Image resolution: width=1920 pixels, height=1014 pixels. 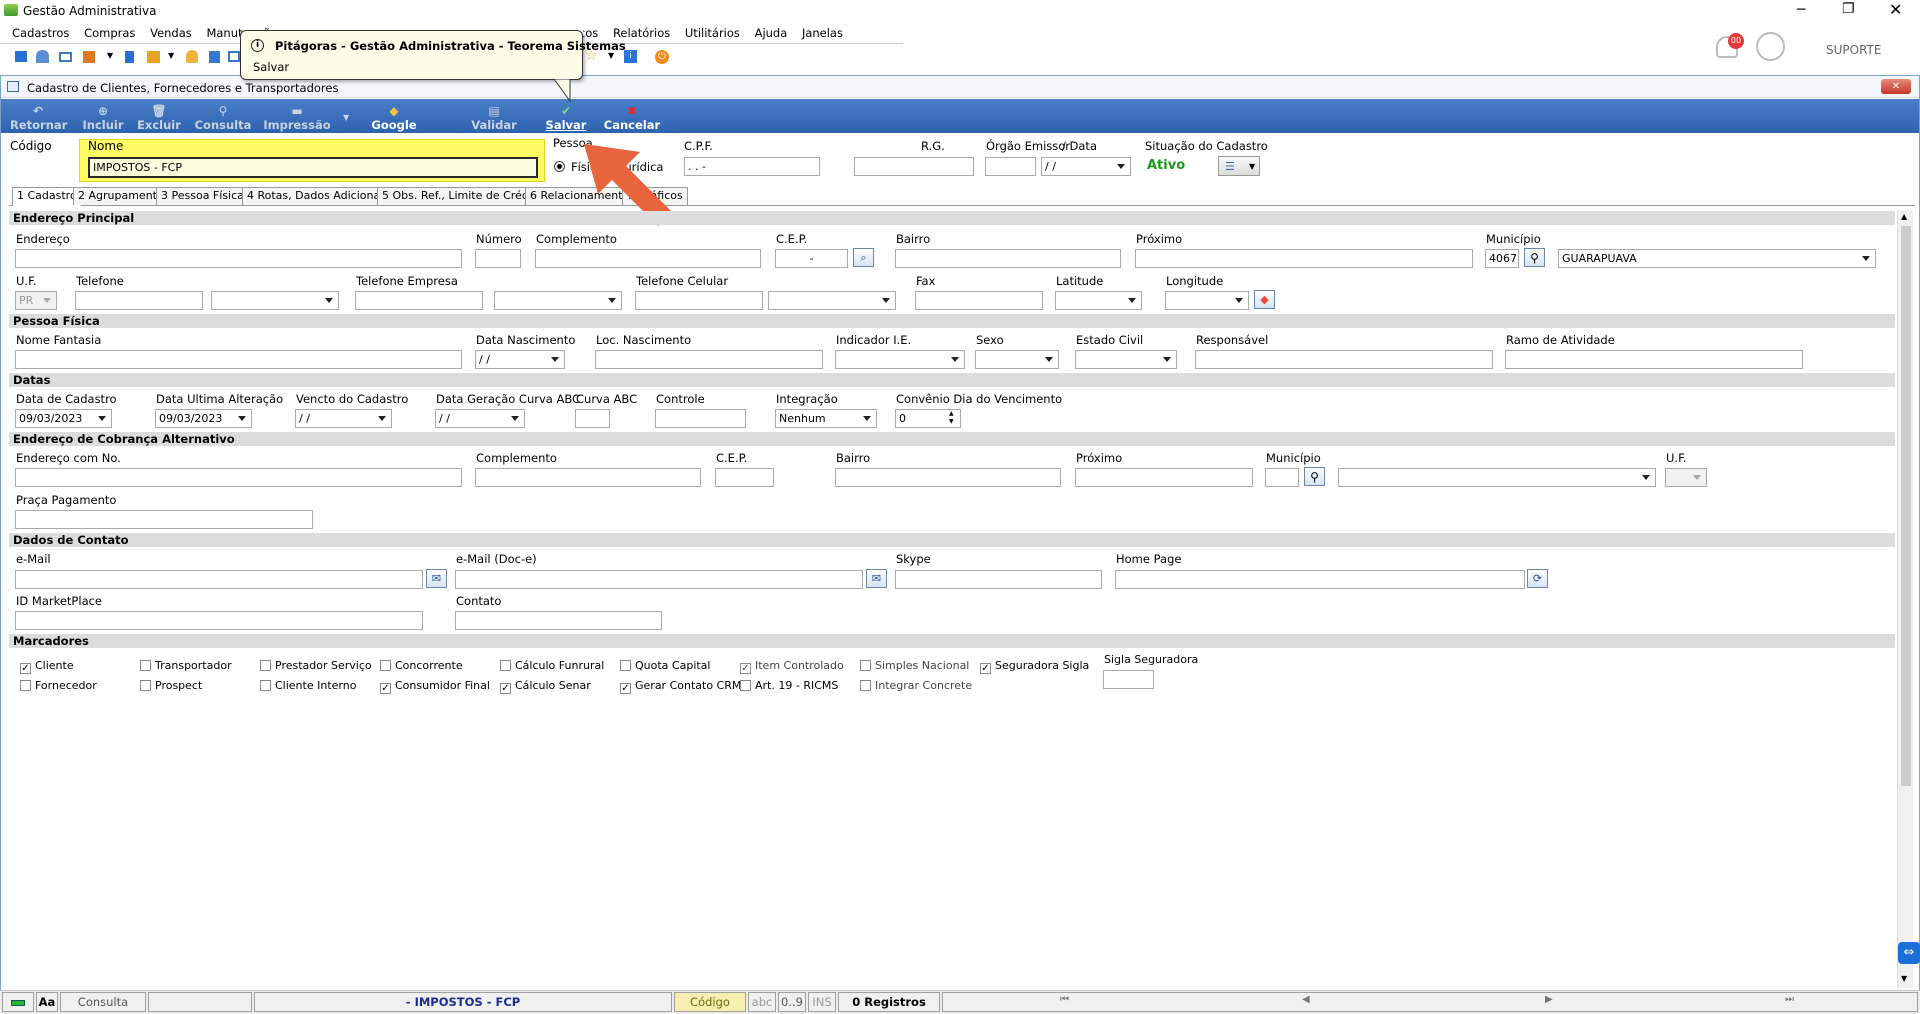 What do you see at coordinates (436, 578) in the screenshot?
I see `email-send-button: ✉` at bounding box center [436, 578].